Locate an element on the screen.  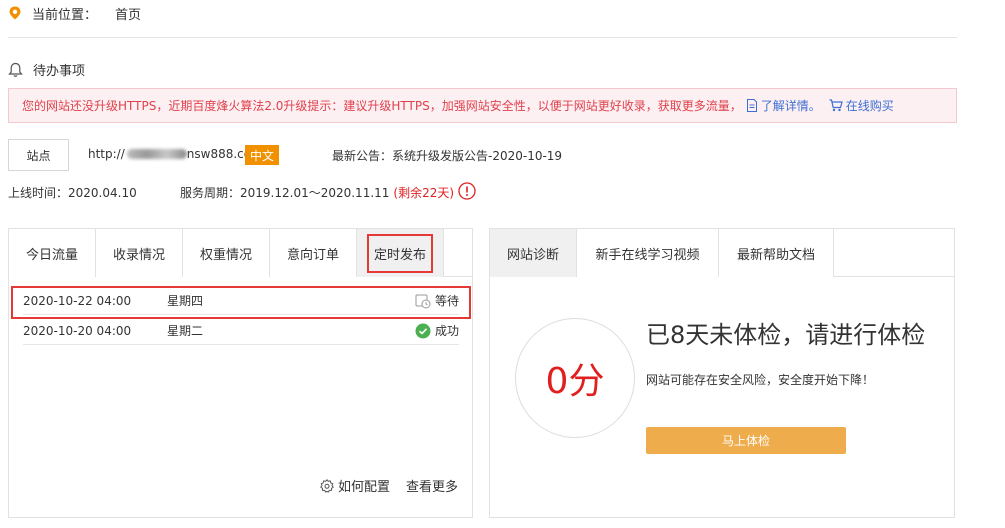
right-tabs: 网站诊断 新手在线学习视频 最新帮助文档 is located at coordinates (722, 253).